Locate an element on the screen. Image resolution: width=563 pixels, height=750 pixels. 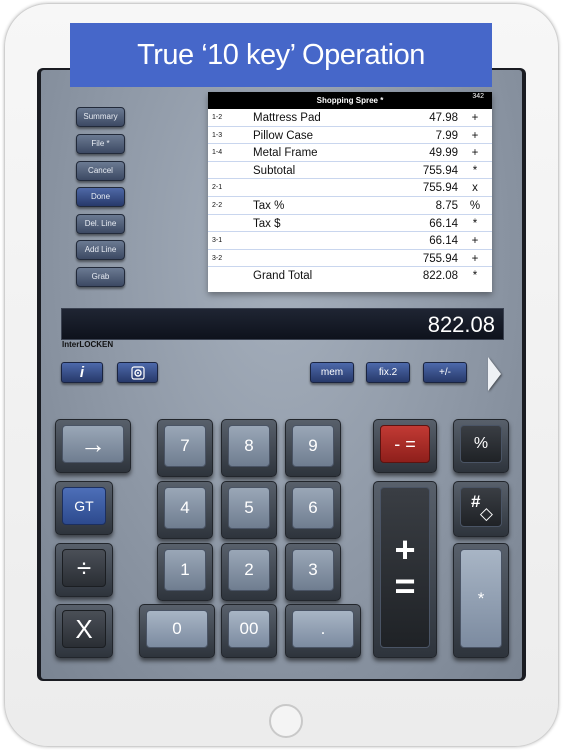
tape-title: Shopping Spree * is located at coordinates (350, 100).